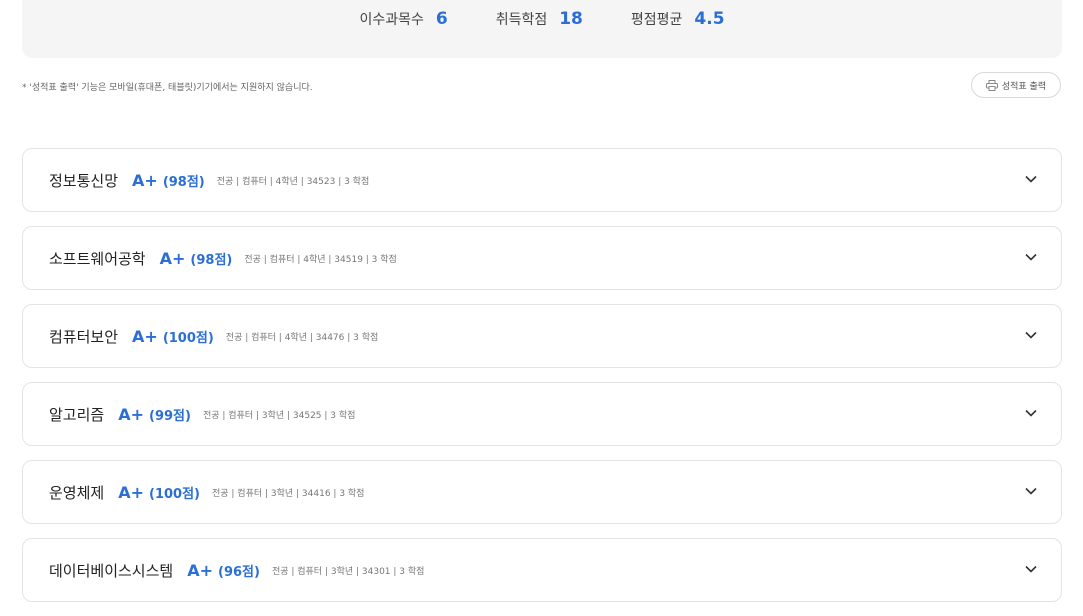  I want to click on credits-label: 취득학점, so click(521, 20).